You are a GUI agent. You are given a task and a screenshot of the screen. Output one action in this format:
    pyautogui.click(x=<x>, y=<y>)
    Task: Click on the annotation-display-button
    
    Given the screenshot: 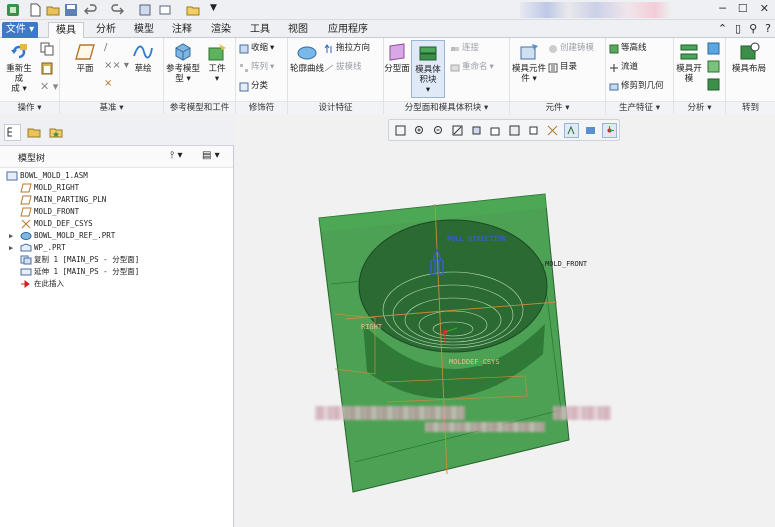 What is the action you would take?
    pyautogui.click(x=571, y=130)
    